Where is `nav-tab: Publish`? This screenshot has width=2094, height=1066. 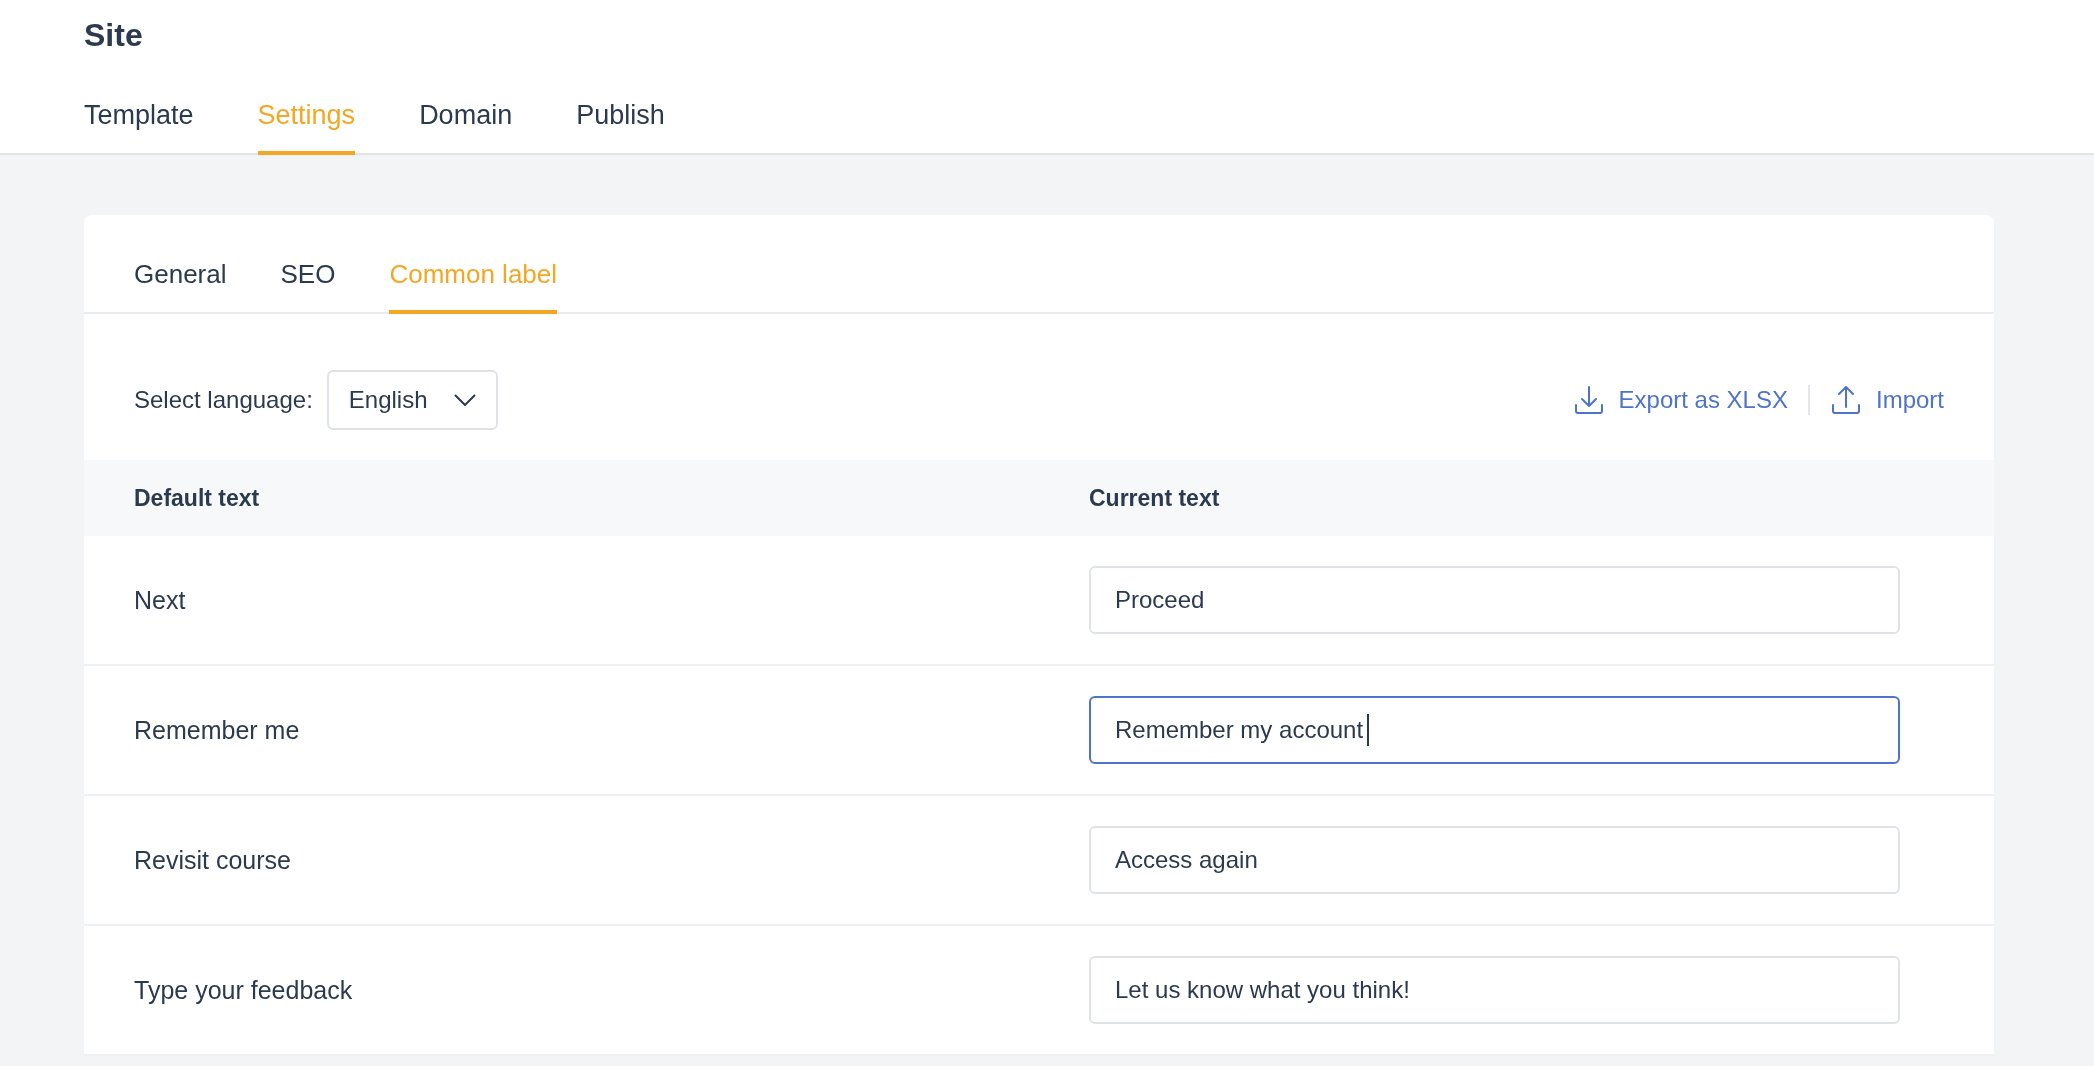 nav-tab: Publish is located at coordinates (620, 127).